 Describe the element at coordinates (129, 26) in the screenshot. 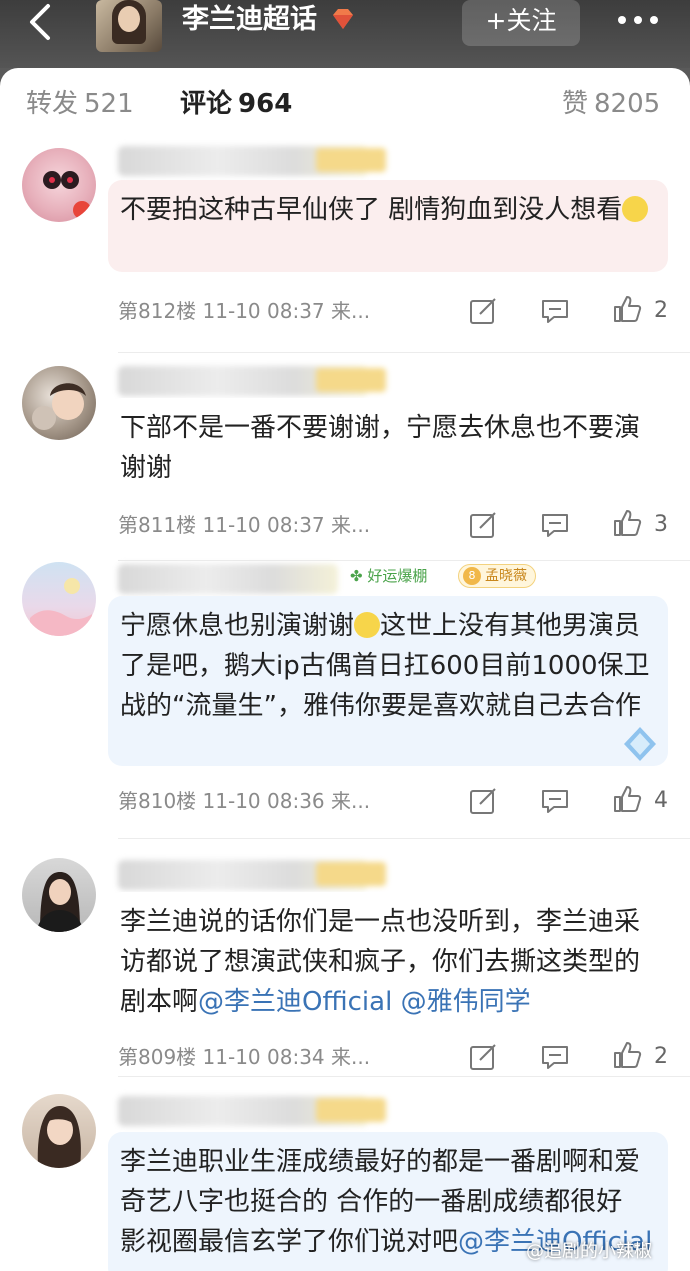

I see `topic-avatar` at that location.